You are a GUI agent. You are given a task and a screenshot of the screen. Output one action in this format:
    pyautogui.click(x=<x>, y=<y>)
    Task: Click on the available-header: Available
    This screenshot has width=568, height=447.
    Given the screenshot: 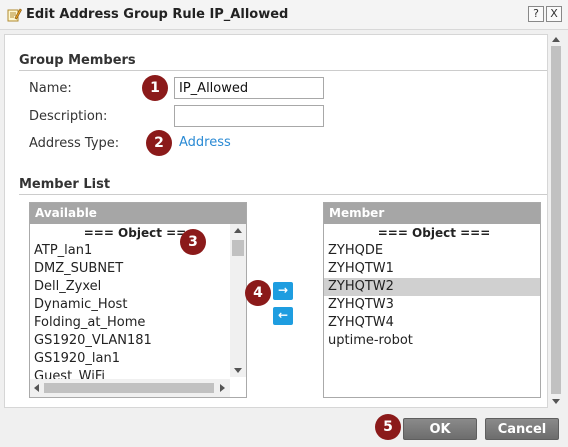 What is the action you would take?
    pyautogui.click(x=138, y=213)
    